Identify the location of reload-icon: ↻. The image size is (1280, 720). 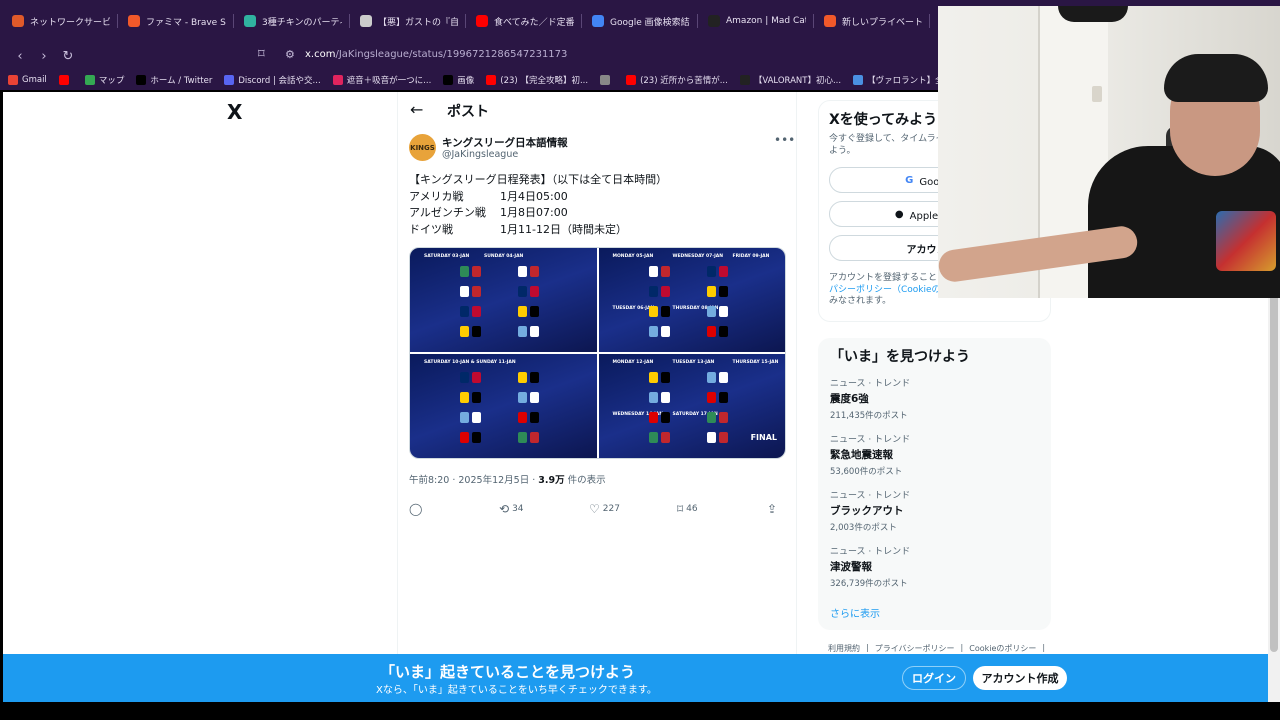
(68, 56).